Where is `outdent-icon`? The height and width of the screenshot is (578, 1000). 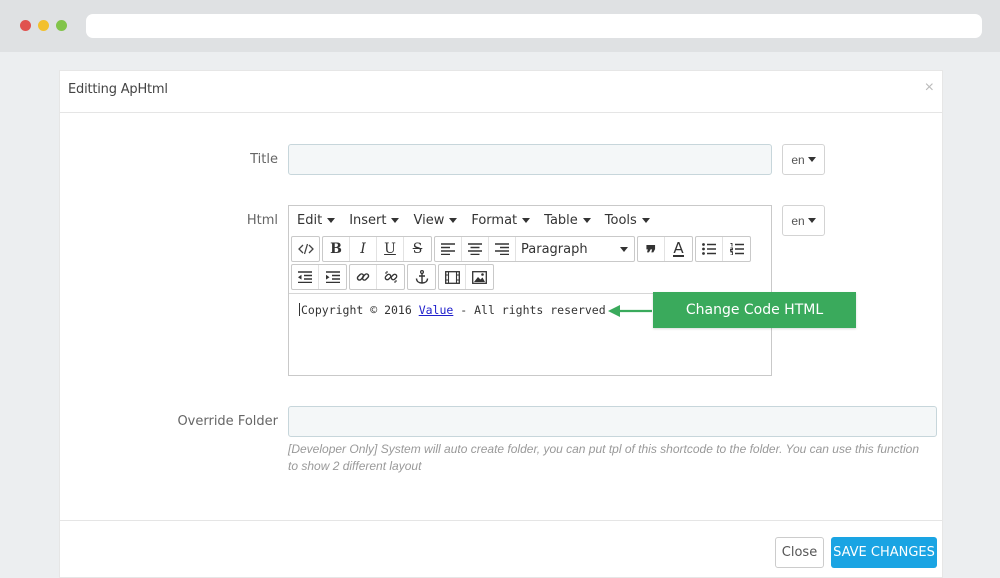
outdent-icon is located at coordinates (305, 277).